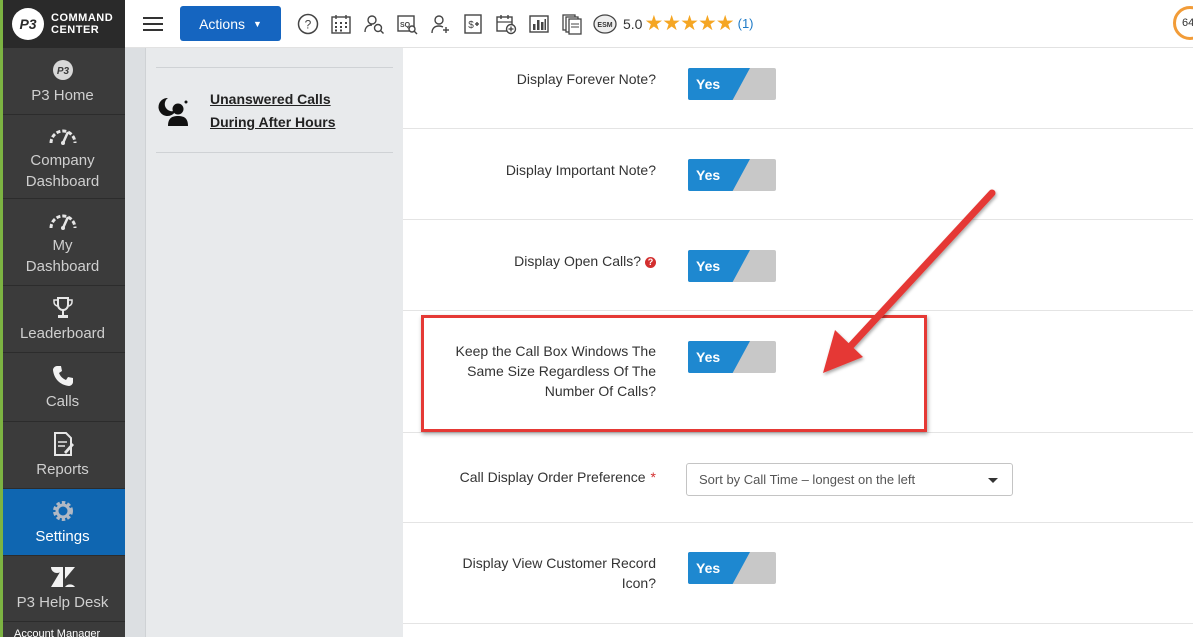  I want to click on help-icon: ?, so click(307, 24).